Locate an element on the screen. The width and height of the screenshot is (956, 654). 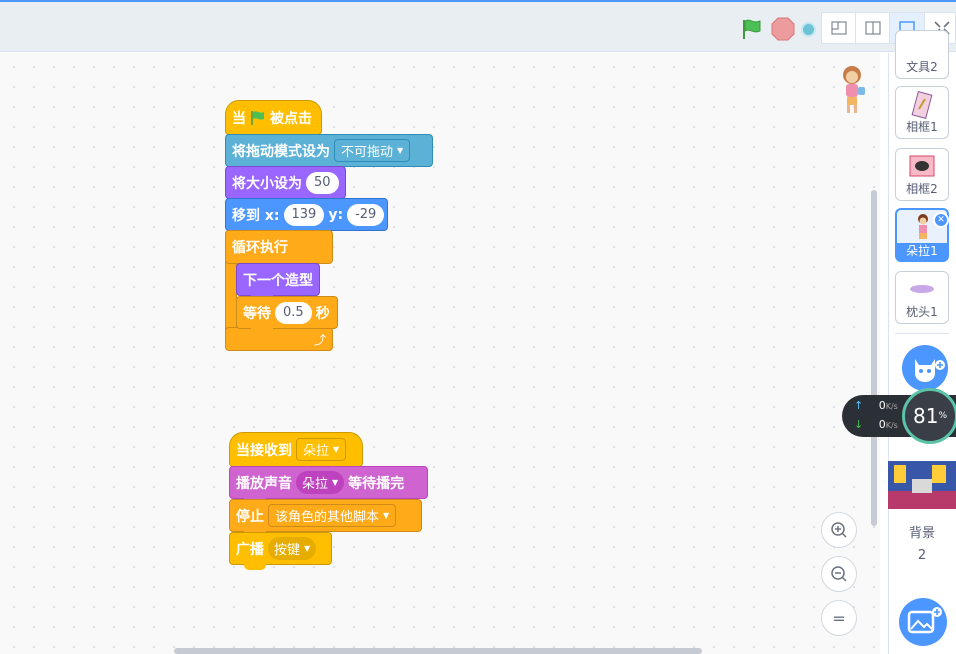
zoom-out-button is located at coordinates (839, 574).